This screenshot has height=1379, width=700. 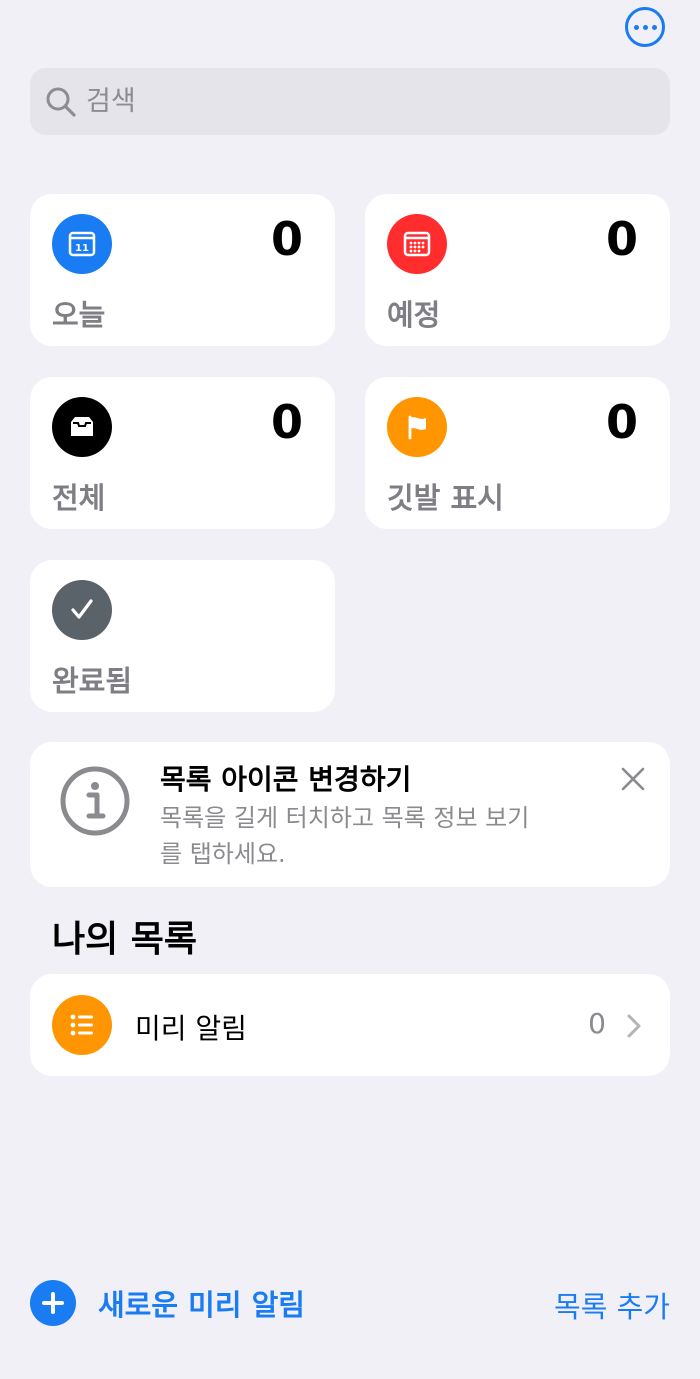 What do you see at coordinates (621, 422) in the screenshot?
I see `flagged-count: 0` at bounding box center [621, 422].